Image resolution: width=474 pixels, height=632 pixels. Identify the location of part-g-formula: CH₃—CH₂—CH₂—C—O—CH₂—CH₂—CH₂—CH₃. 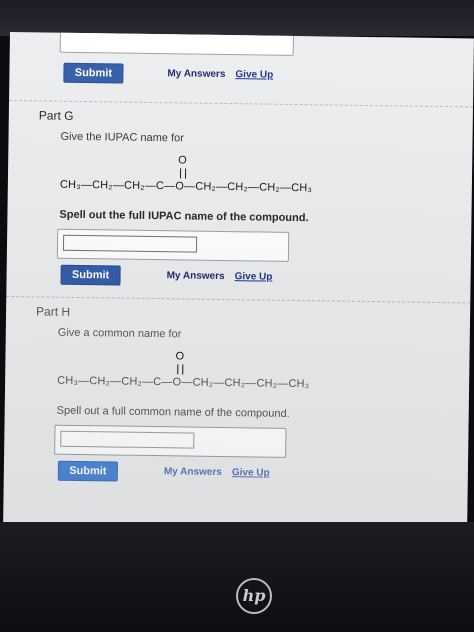
(186, 186).